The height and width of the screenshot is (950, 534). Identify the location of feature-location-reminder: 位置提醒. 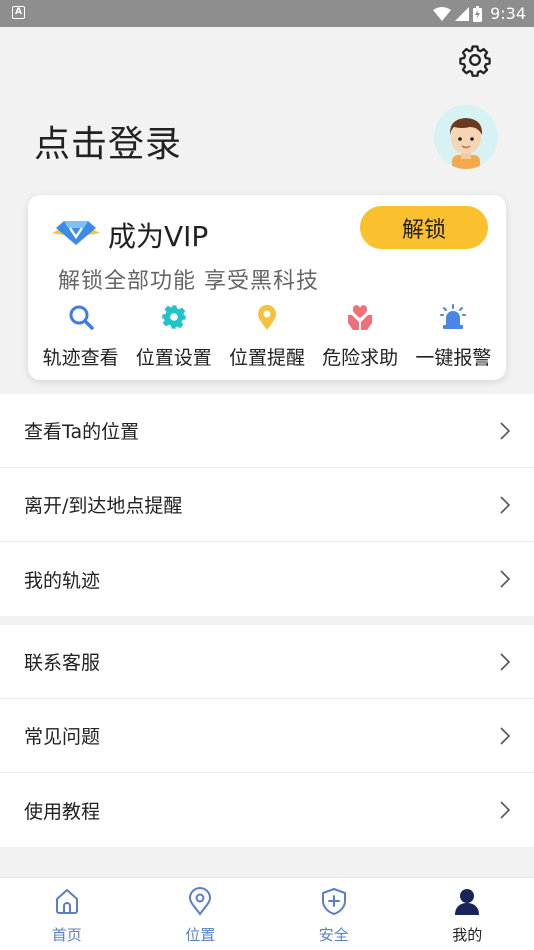
(267, 336).